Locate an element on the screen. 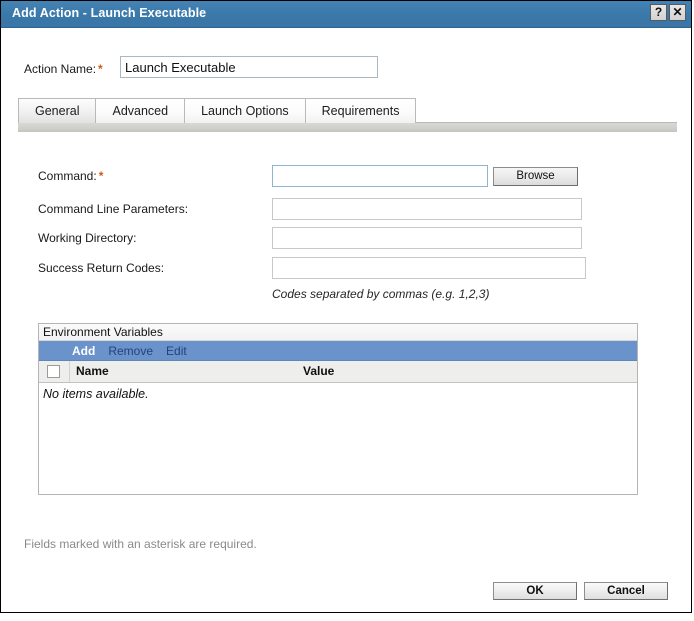  environment-variables-header: Environment Variables is located at coordinates (338, 332).